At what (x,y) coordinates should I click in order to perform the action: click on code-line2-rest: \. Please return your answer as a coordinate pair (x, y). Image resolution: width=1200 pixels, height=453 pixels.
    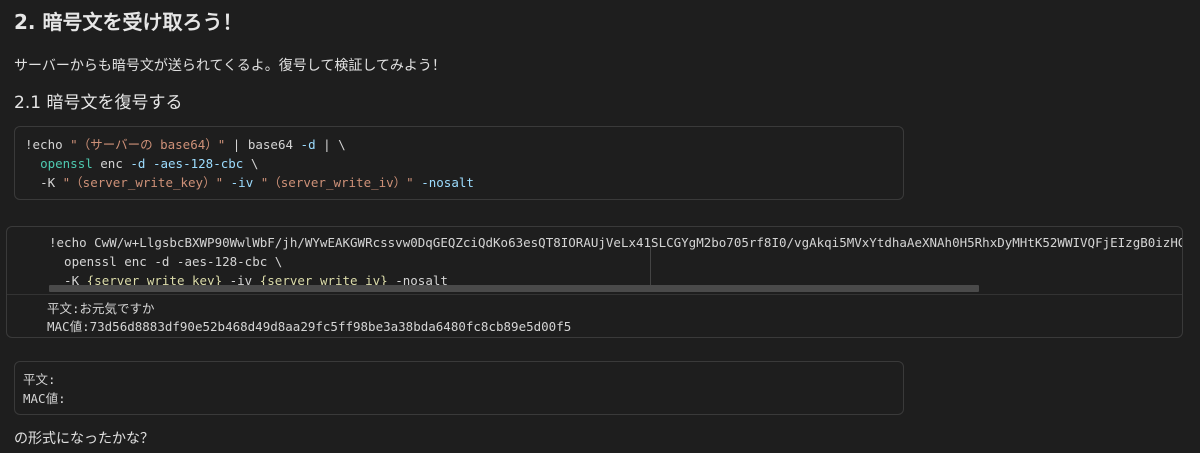
    Looking at the image, I should click on (251, 163).